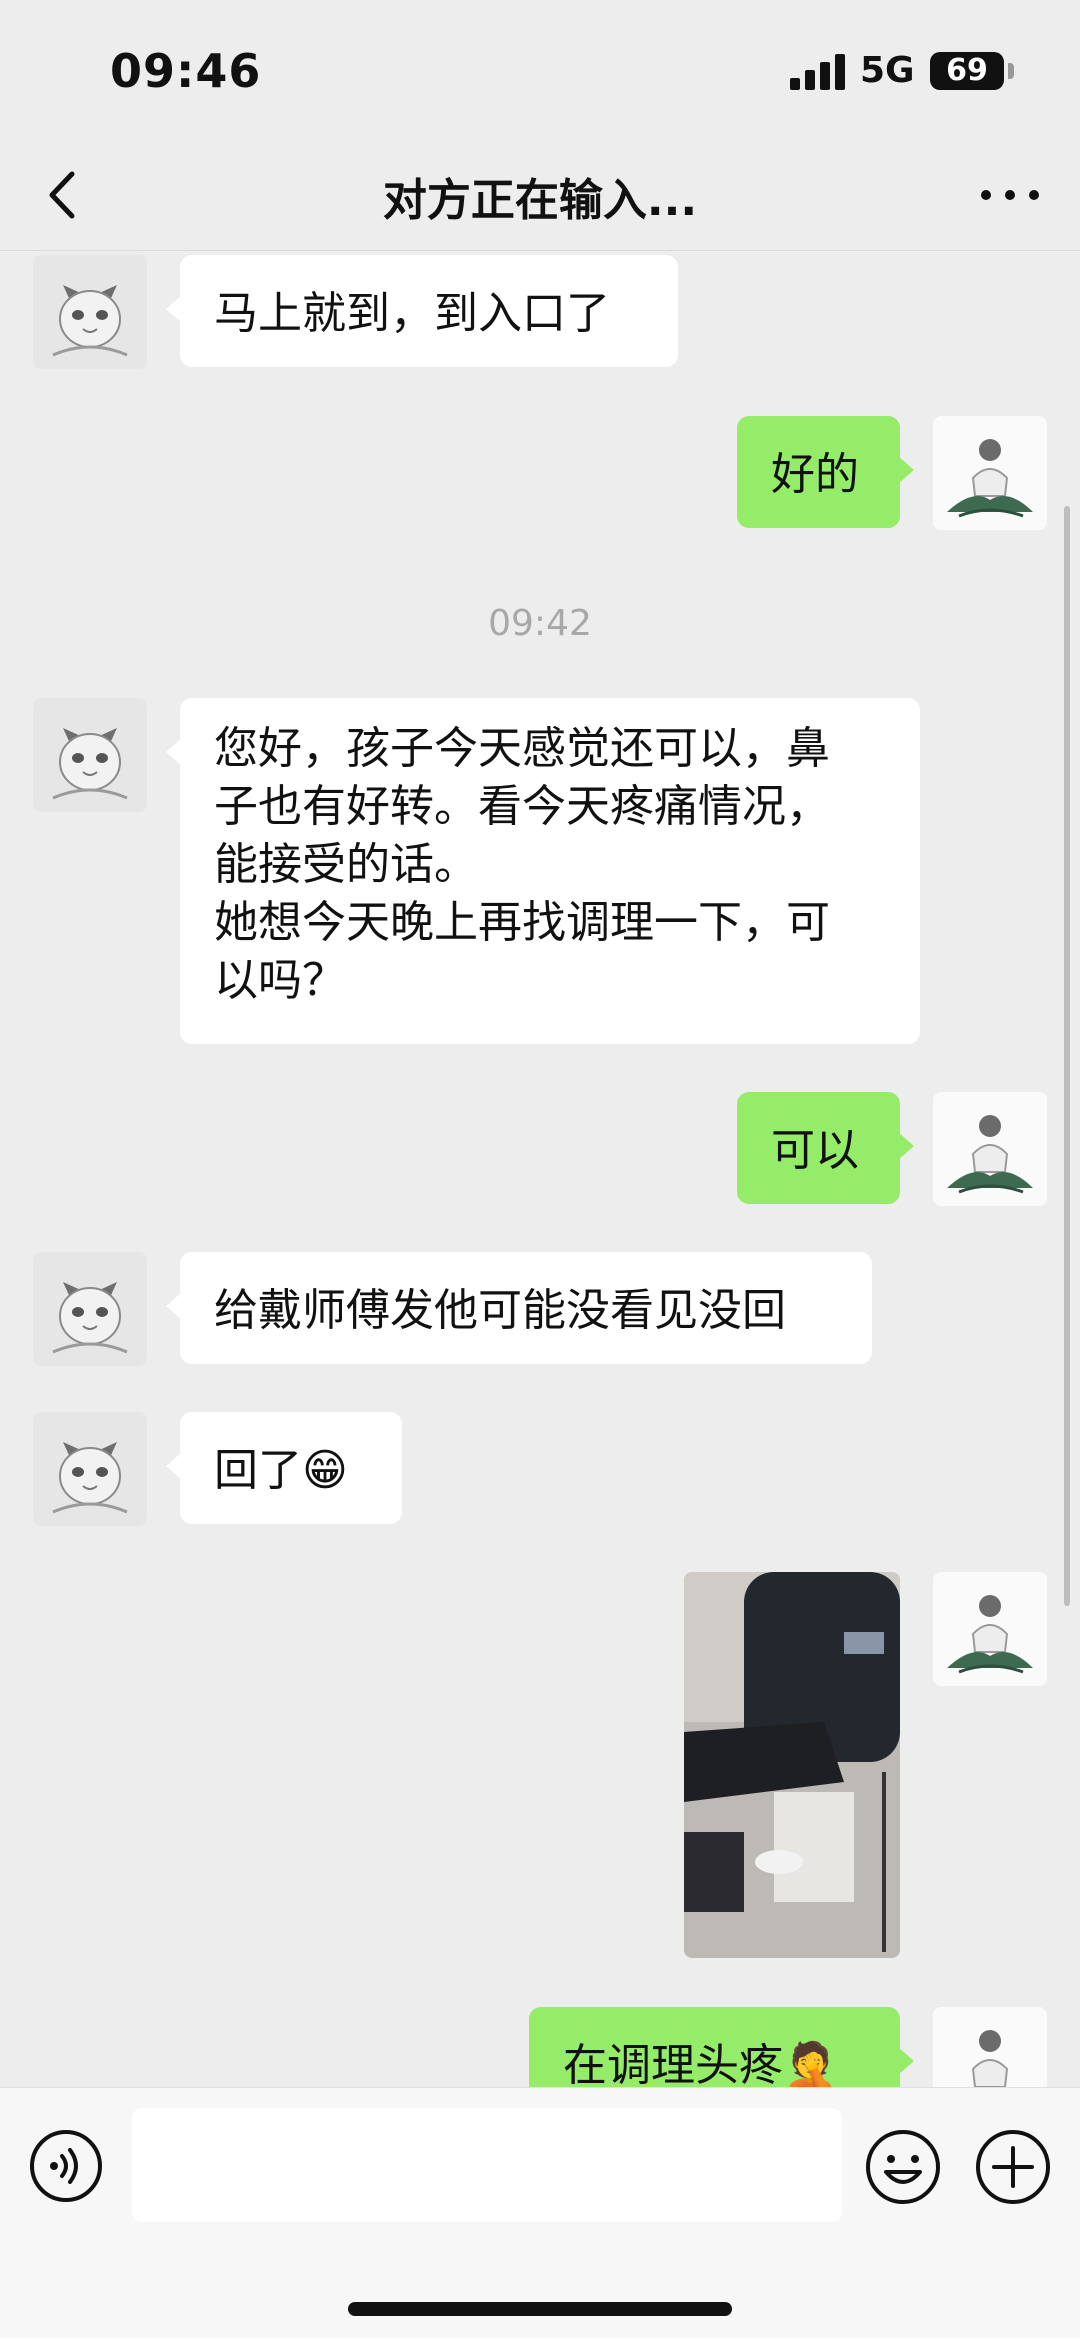 The width and height of the screenshot is (1080, 2338). What do you see at coordinates (540, 623) in the screenshot?
I see `message-timestamp: 09:42` at bounding box center [540, 623].